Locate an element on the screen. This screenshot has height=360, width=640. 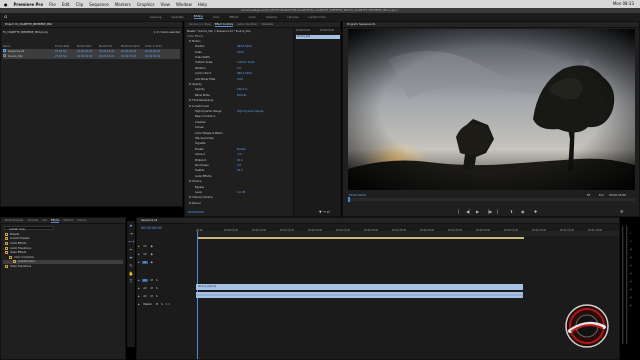
menu-view: View is located at coordinates (165, 4).